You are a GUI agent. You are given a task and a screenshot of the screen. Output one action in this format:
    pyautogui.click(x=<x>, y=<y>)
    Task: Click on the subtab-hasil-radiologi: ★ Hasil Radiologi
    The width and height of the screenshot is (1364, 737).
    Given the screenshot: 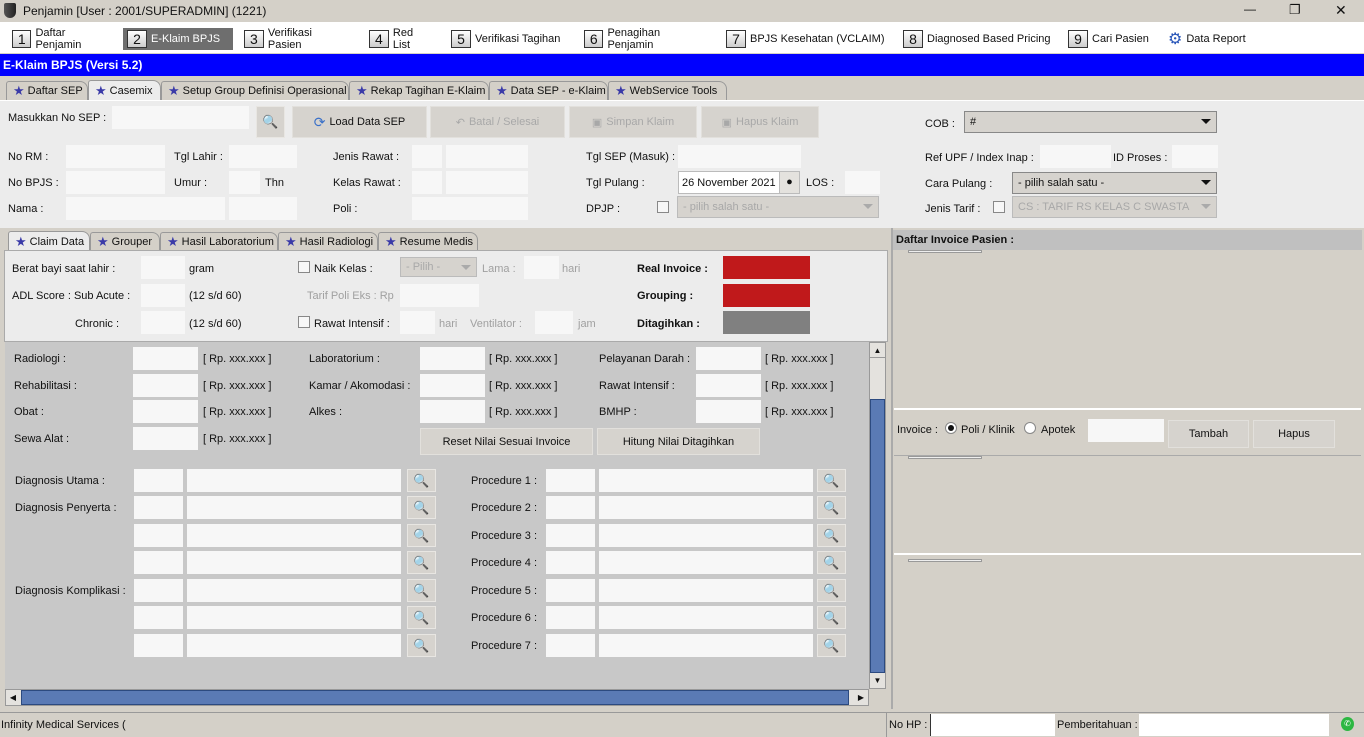 What is the action you would take?
    pyautogui.click(x=328, y=241)
    